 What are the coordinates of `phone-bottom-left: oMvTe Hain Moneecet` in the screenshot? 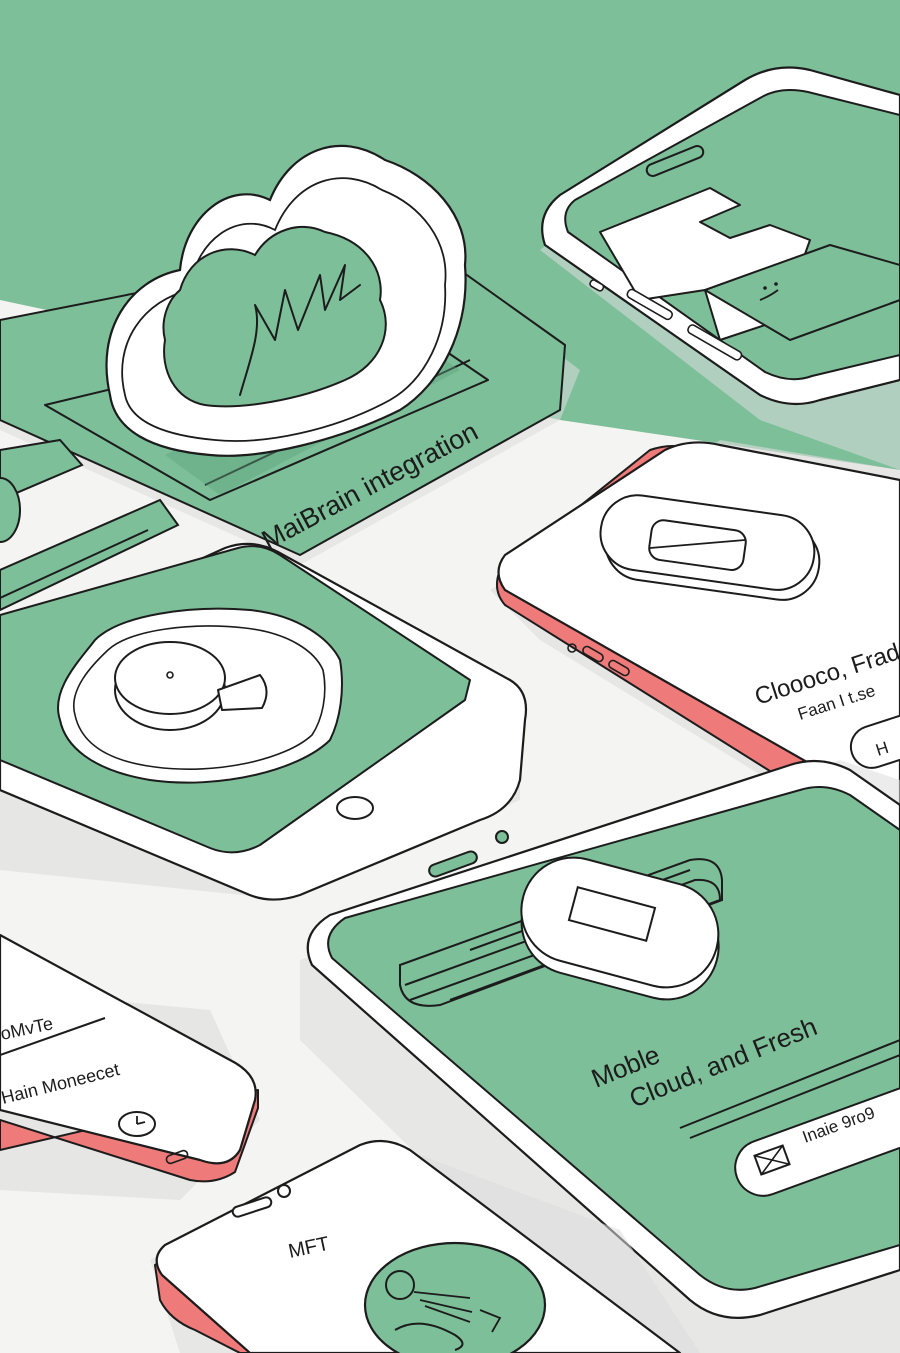 It's located at (130, 1066).